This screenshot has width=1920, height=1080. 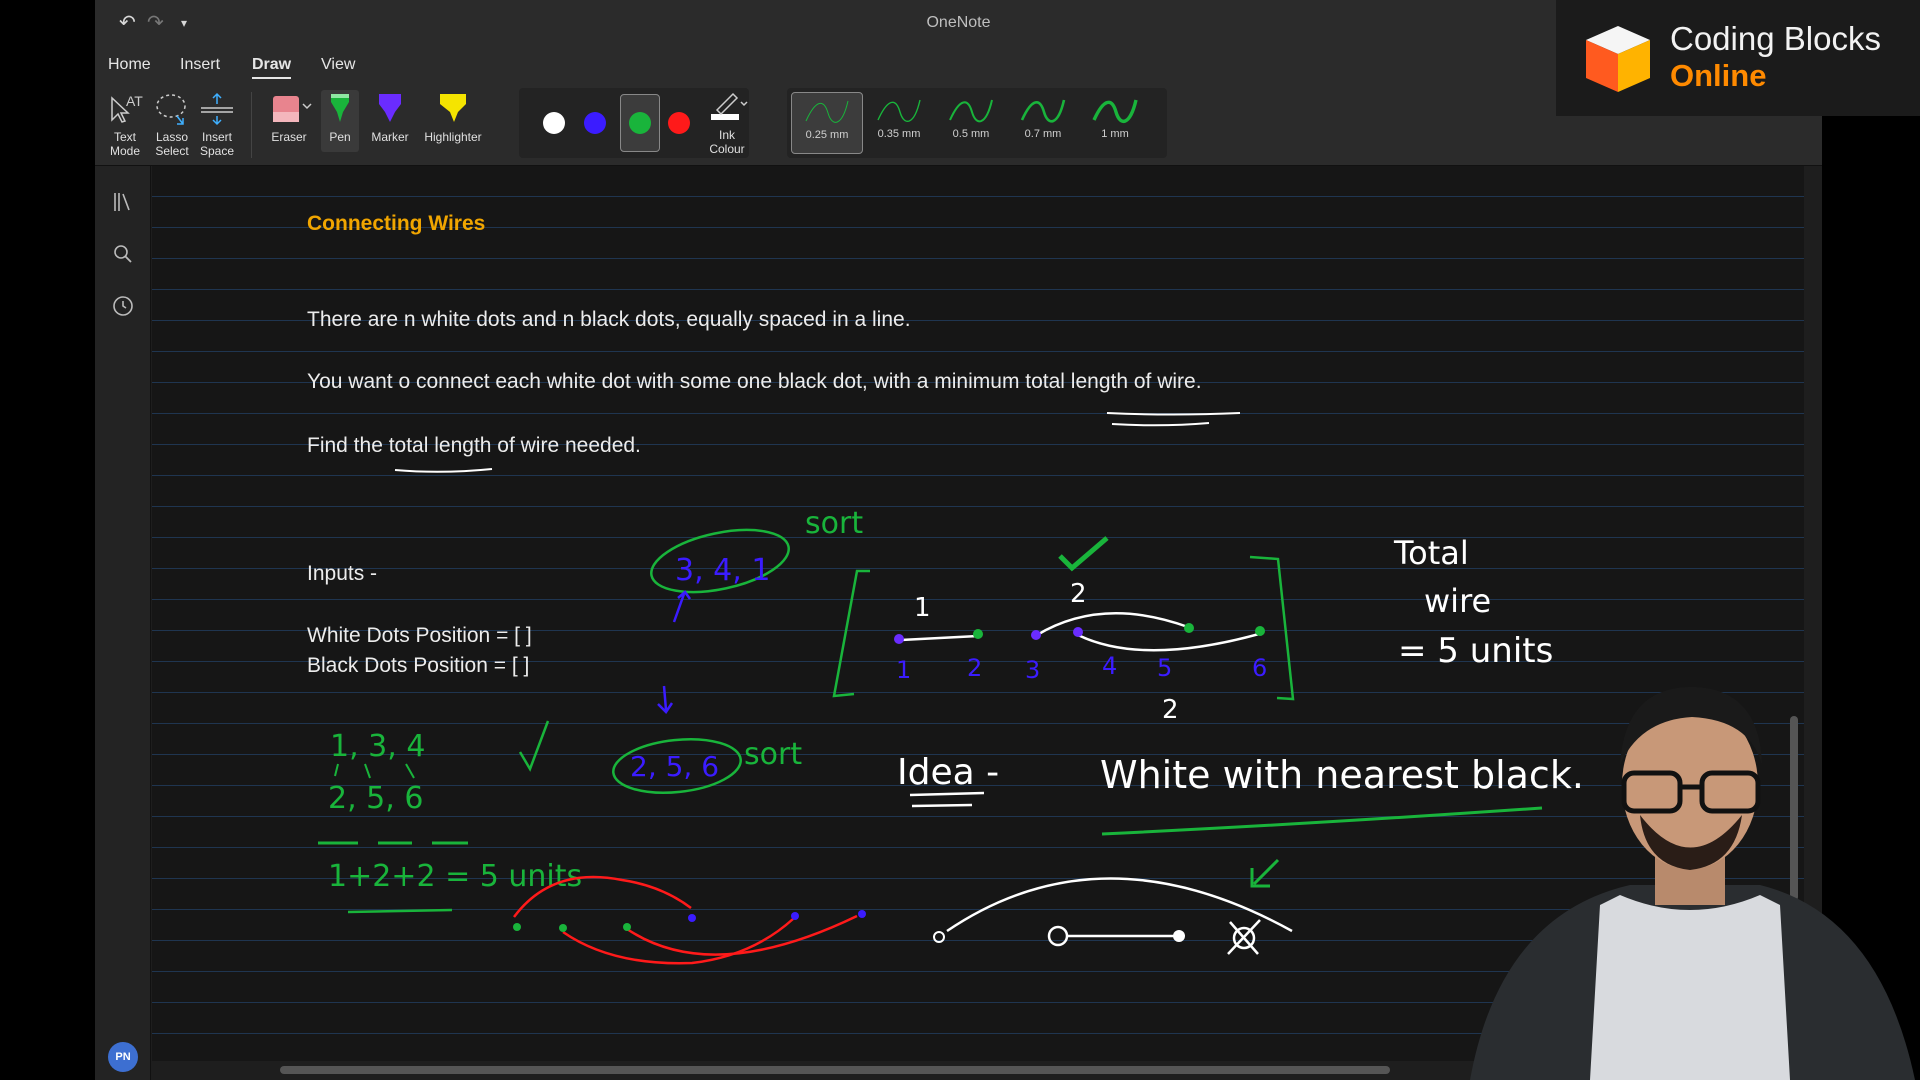 I want to click on colour-white, so click(x=554, y=123).